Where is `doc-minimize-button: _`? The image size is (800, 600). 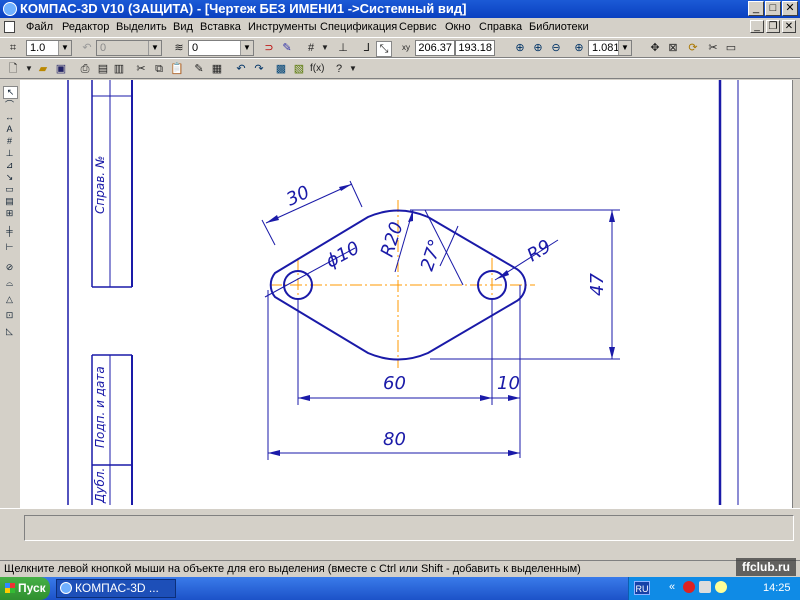
doc-minimize-button: _ is located at coordinates (757, 26).